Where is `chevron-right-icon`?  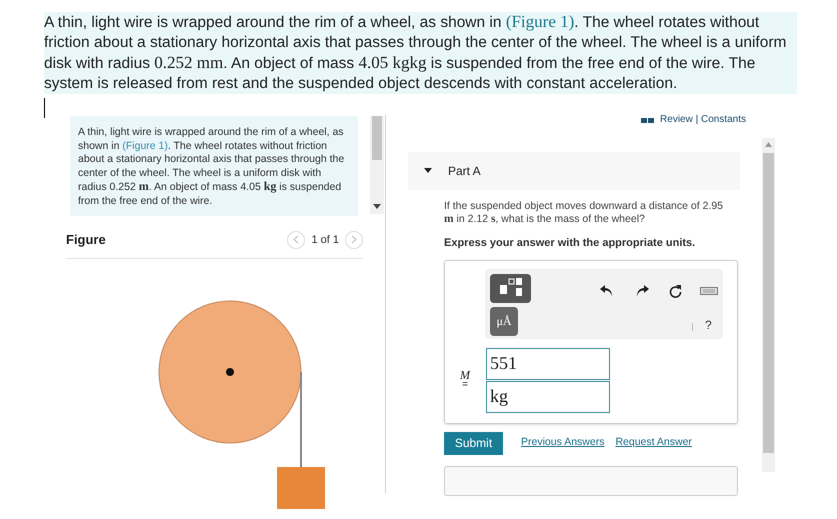
chevron-right-icon is located at coordinates (354, 239).